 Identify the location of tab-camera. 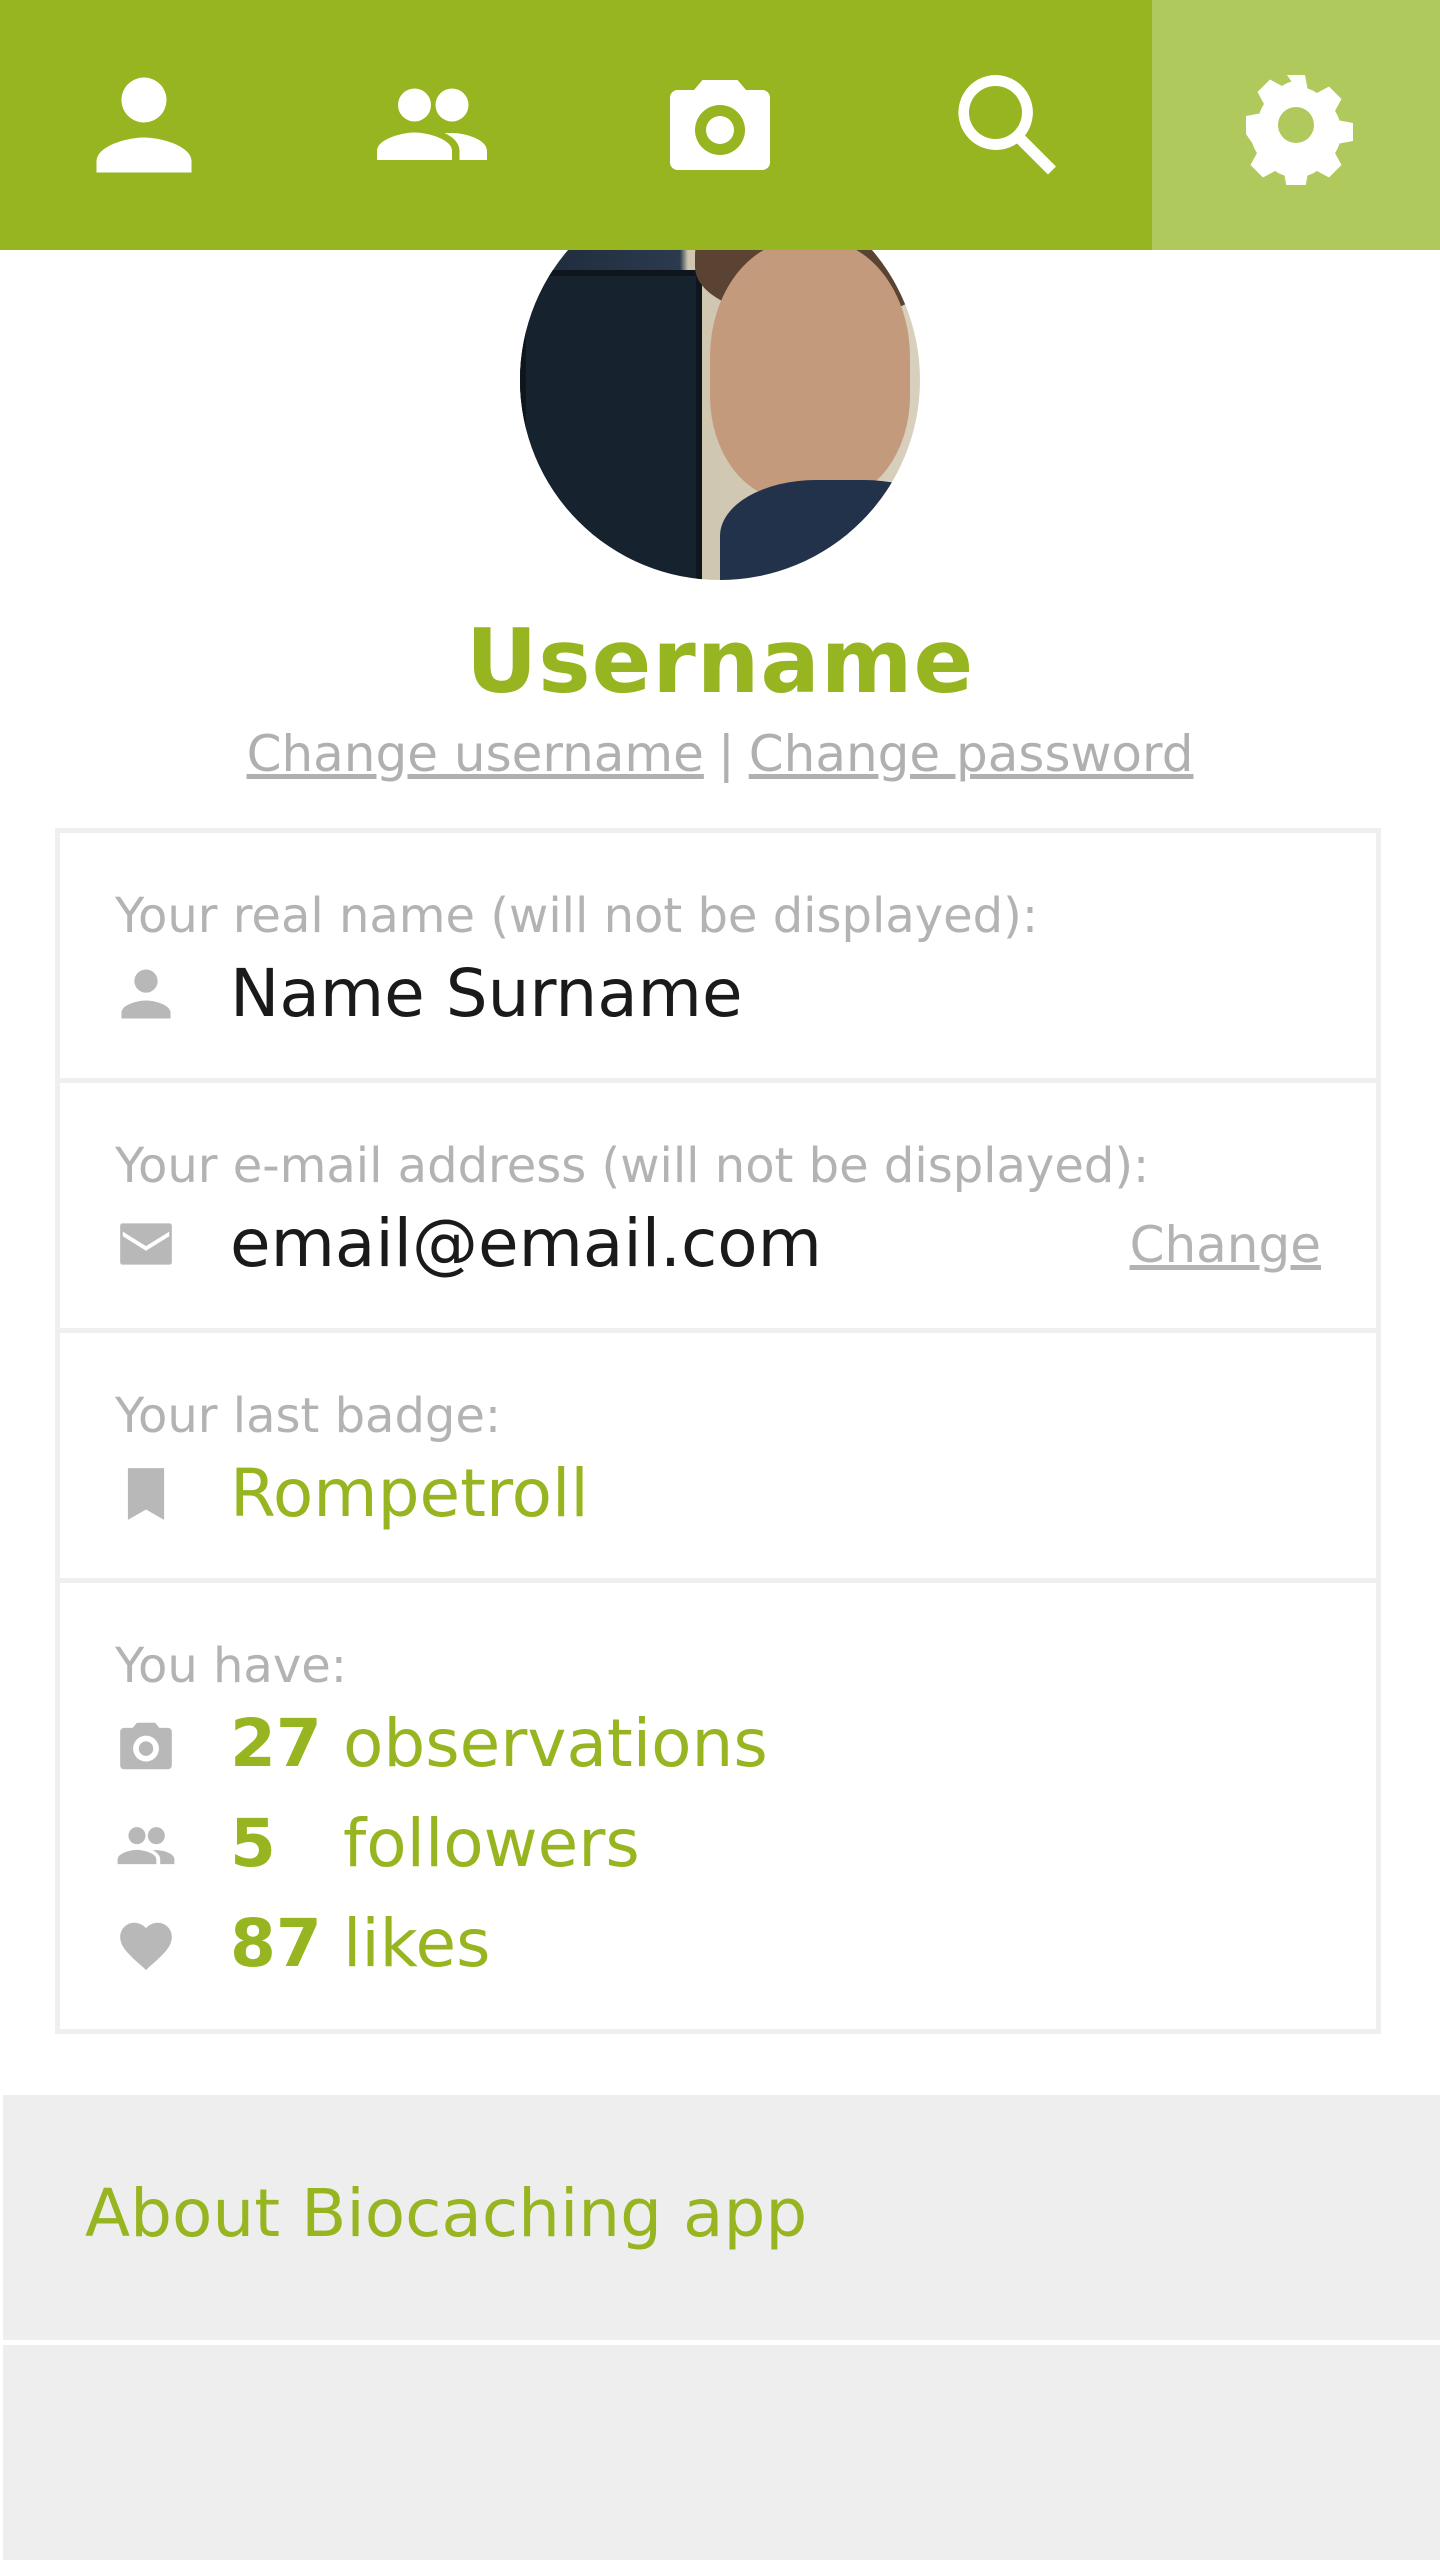
(720, 125).